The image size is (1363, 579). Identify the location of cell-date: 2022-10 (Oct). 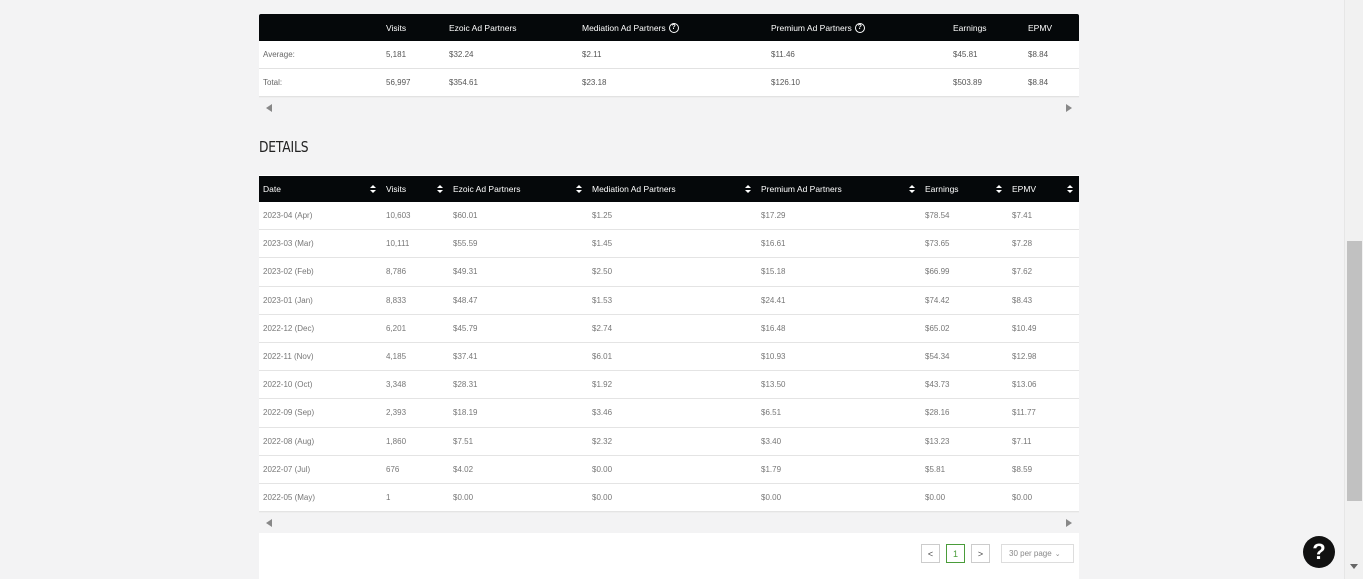
(288, 385).